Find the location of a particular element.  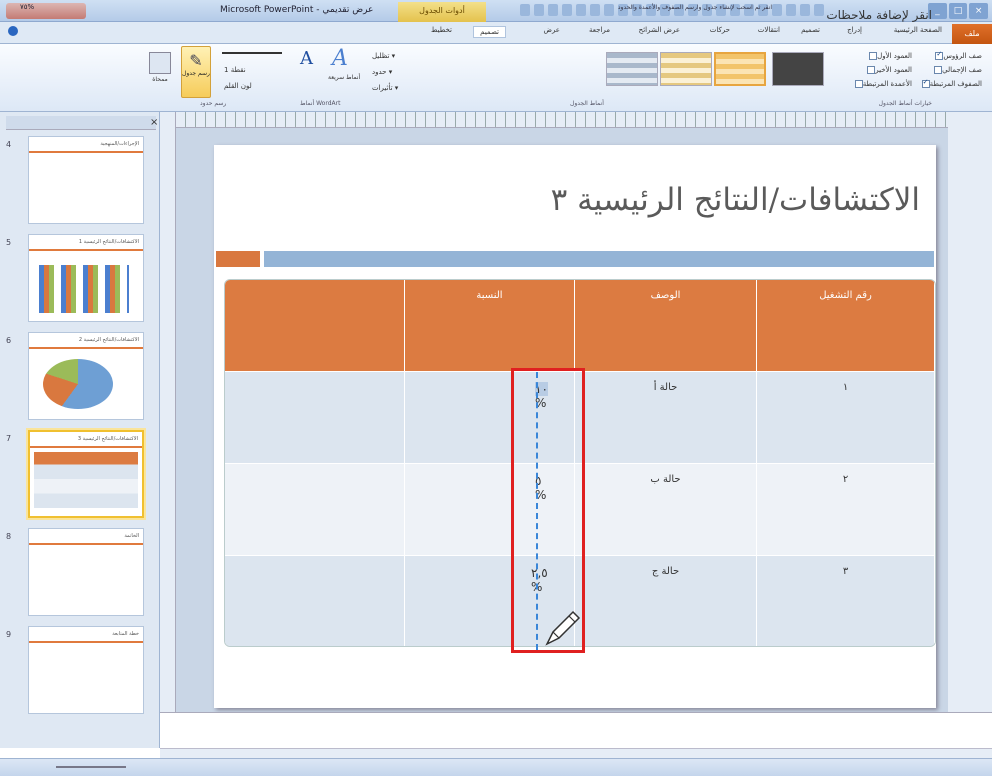

horizontal-scrollbar is located at coordinates (576, 753).